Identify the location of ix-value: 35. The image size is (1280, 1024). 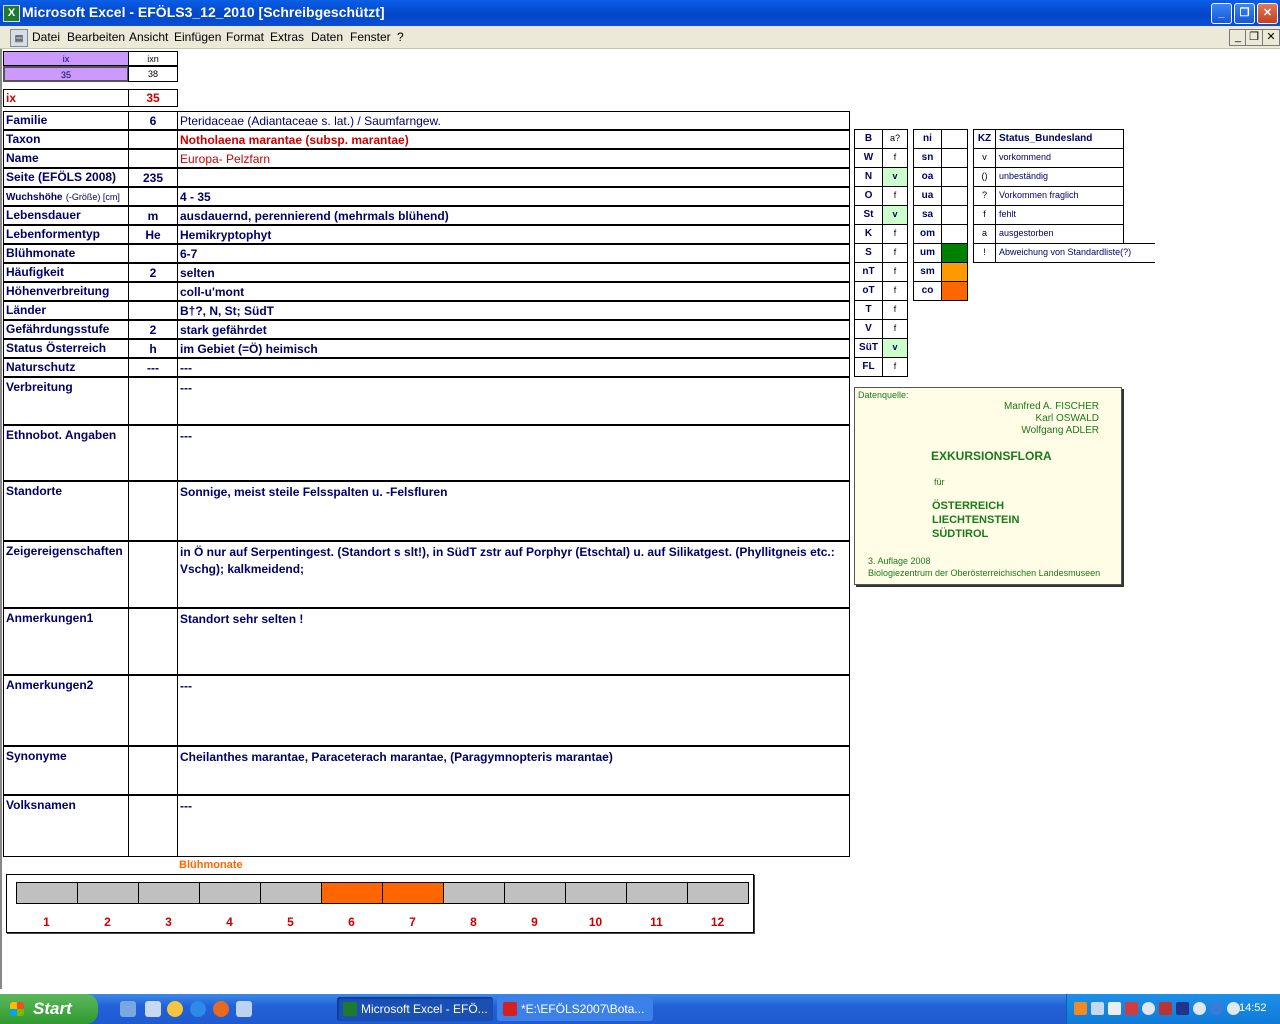
(153, 98).